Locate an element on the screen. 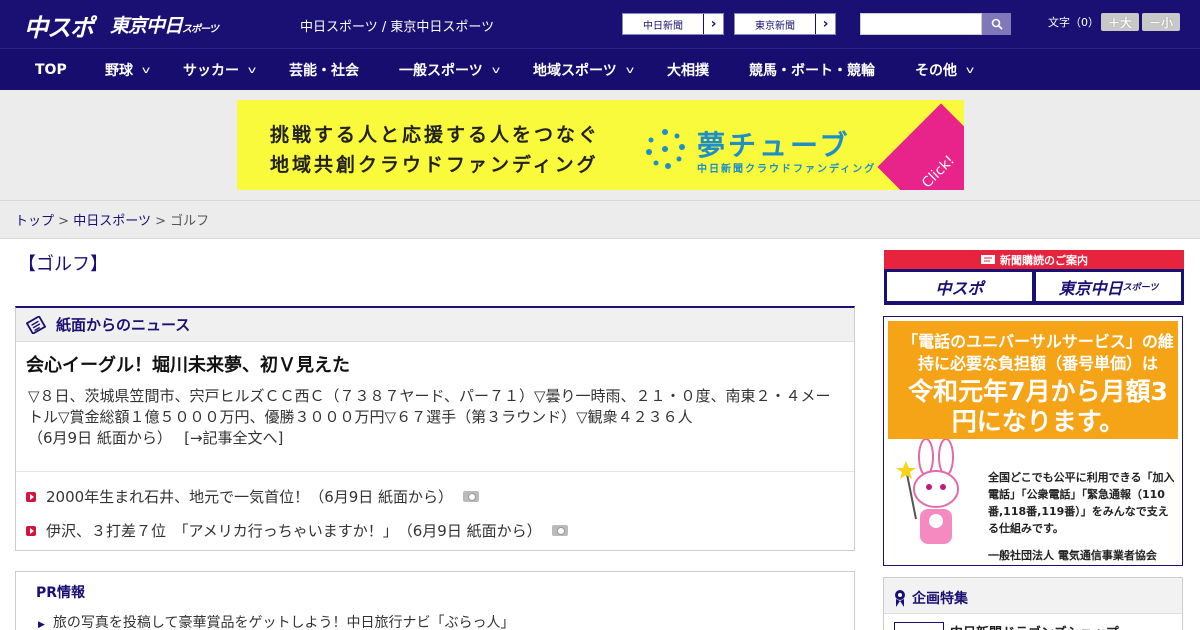 This screenshot has width=1200, height=630. font-bigger-button: ＋大 is located at coordinates (1120, 22).